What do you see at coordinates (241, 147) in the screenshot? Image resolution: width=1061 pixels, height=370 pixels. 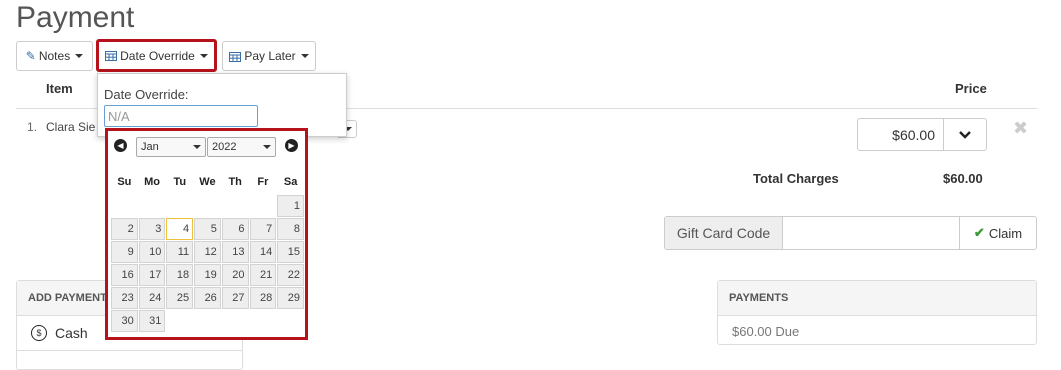 I see `year-select: 2022` at bounding box center [241, 147].